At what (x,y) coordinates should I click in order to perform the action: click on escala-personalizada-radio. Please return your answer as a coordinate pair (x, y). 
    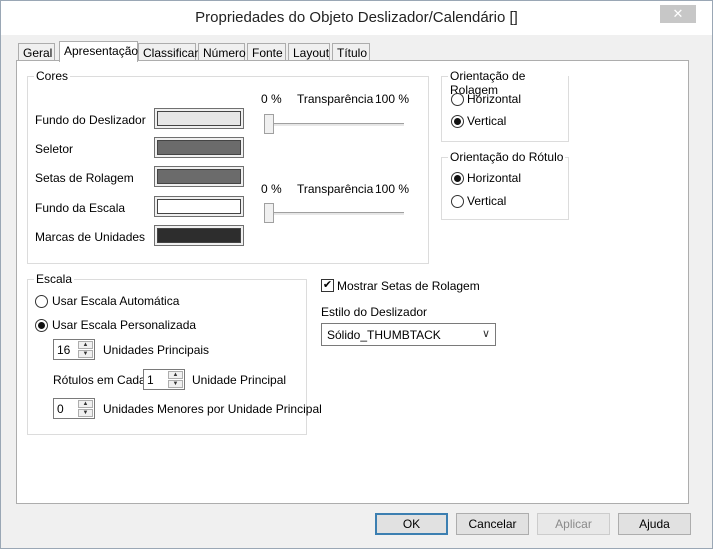
    Looking at the image, I should click on (41, 325).